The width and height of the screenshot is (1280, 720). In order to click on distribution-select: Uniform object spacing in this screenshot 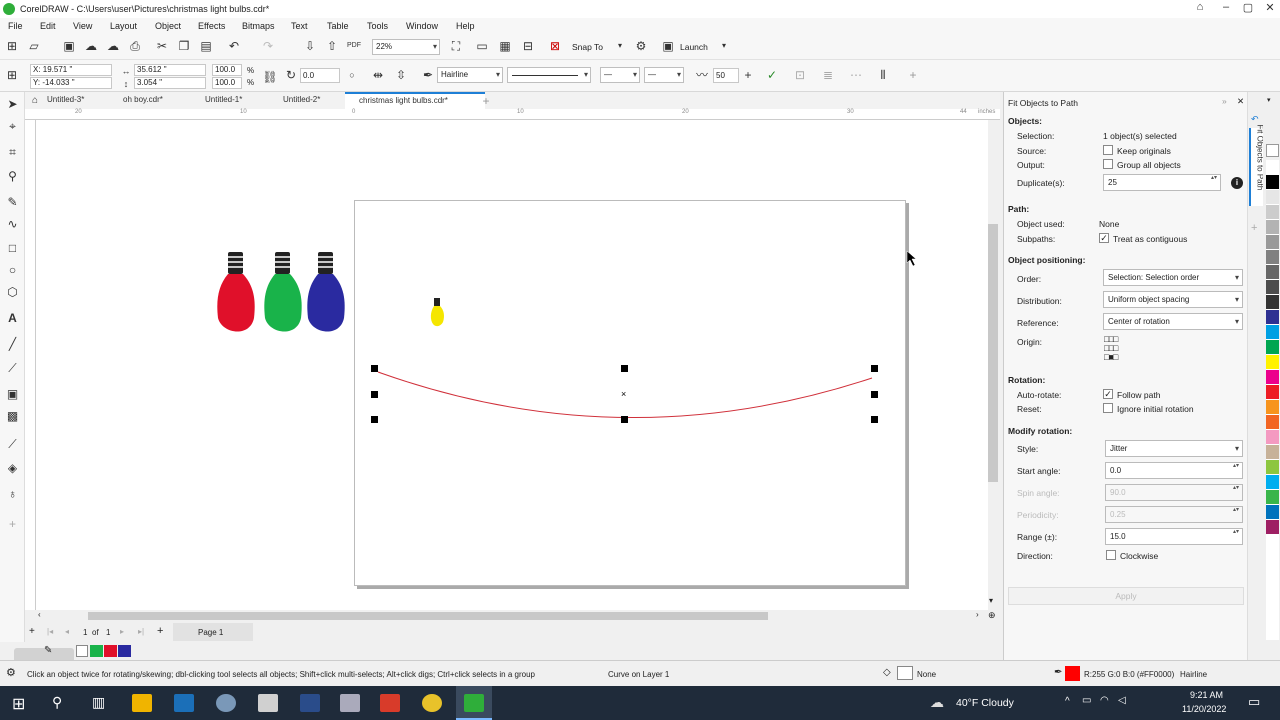, I will do `click(1173, 299)`.